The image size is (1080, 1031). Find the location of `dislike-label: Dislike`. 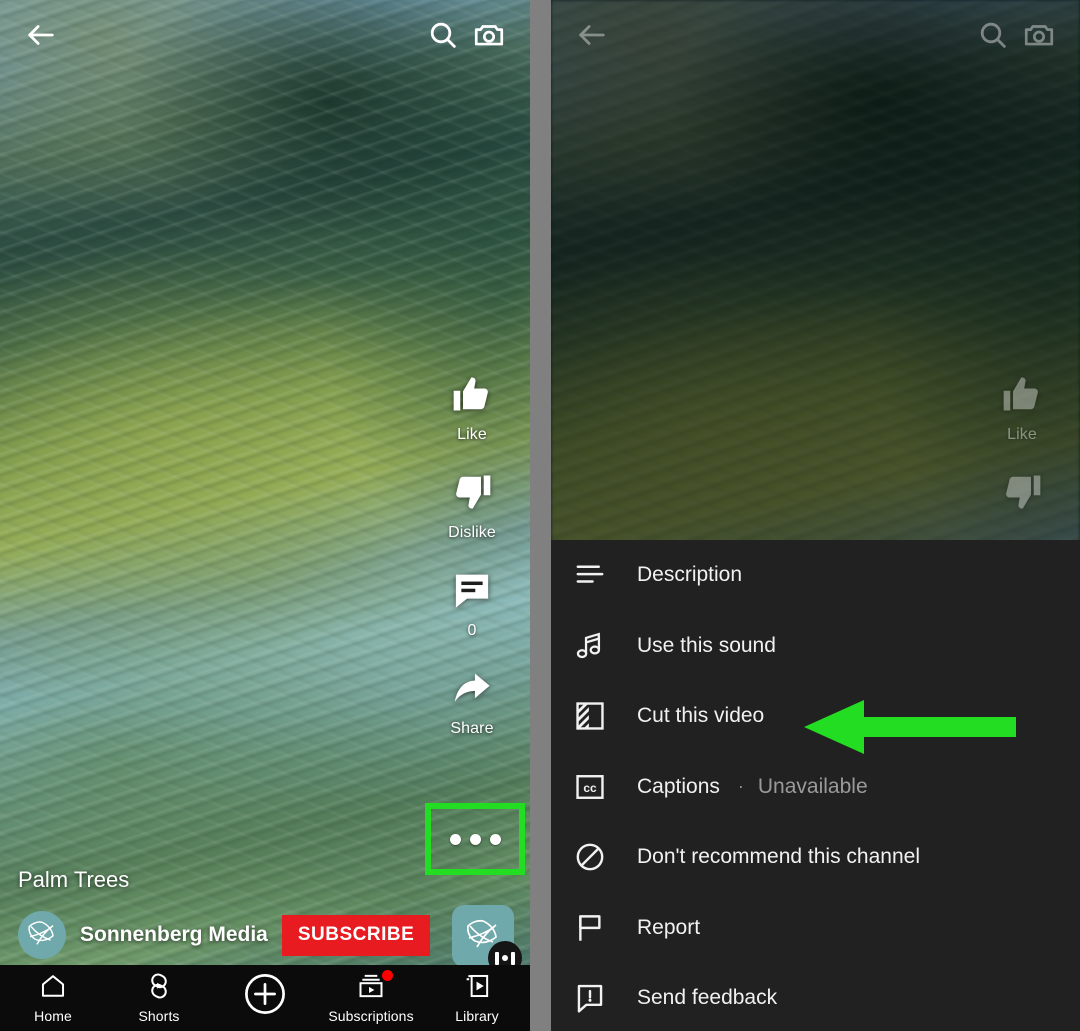

dislike-label: Dislike is located at coordinates (472, 532).